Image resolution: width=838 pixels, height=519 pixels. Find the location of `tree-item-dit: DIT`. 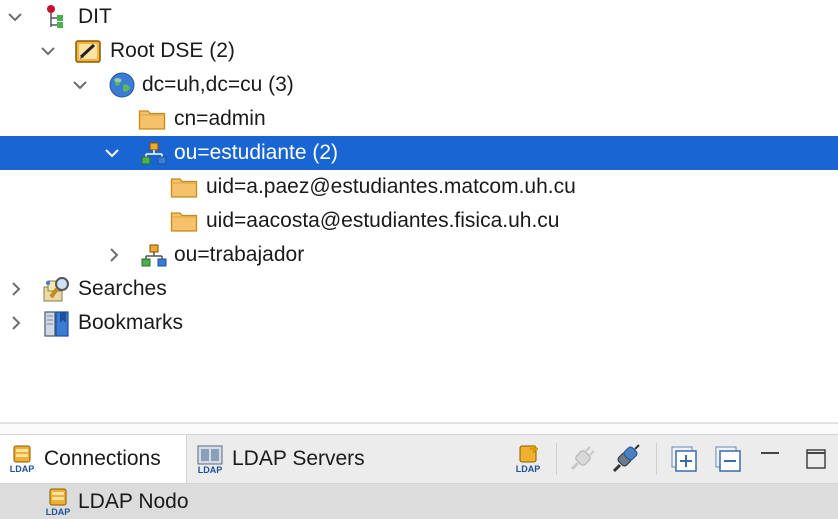

tree-item-dit: DIT is located at coordinates (419, 17).